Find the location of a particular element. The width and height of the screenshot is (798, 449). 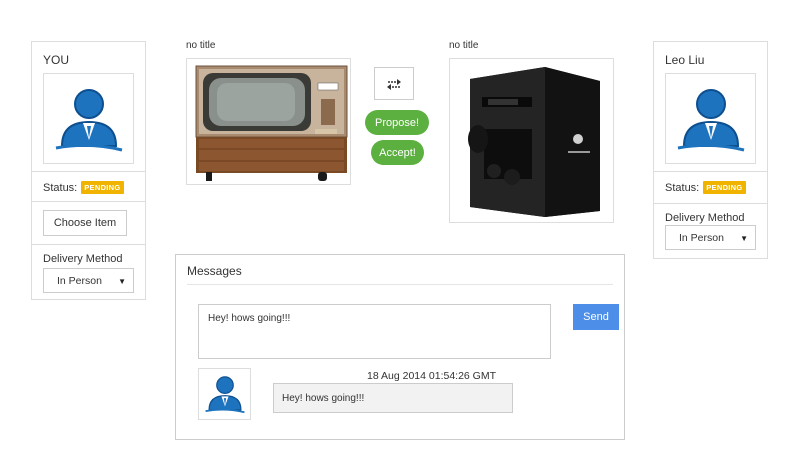

other-user-avatar is located at coordinates (710, 118).